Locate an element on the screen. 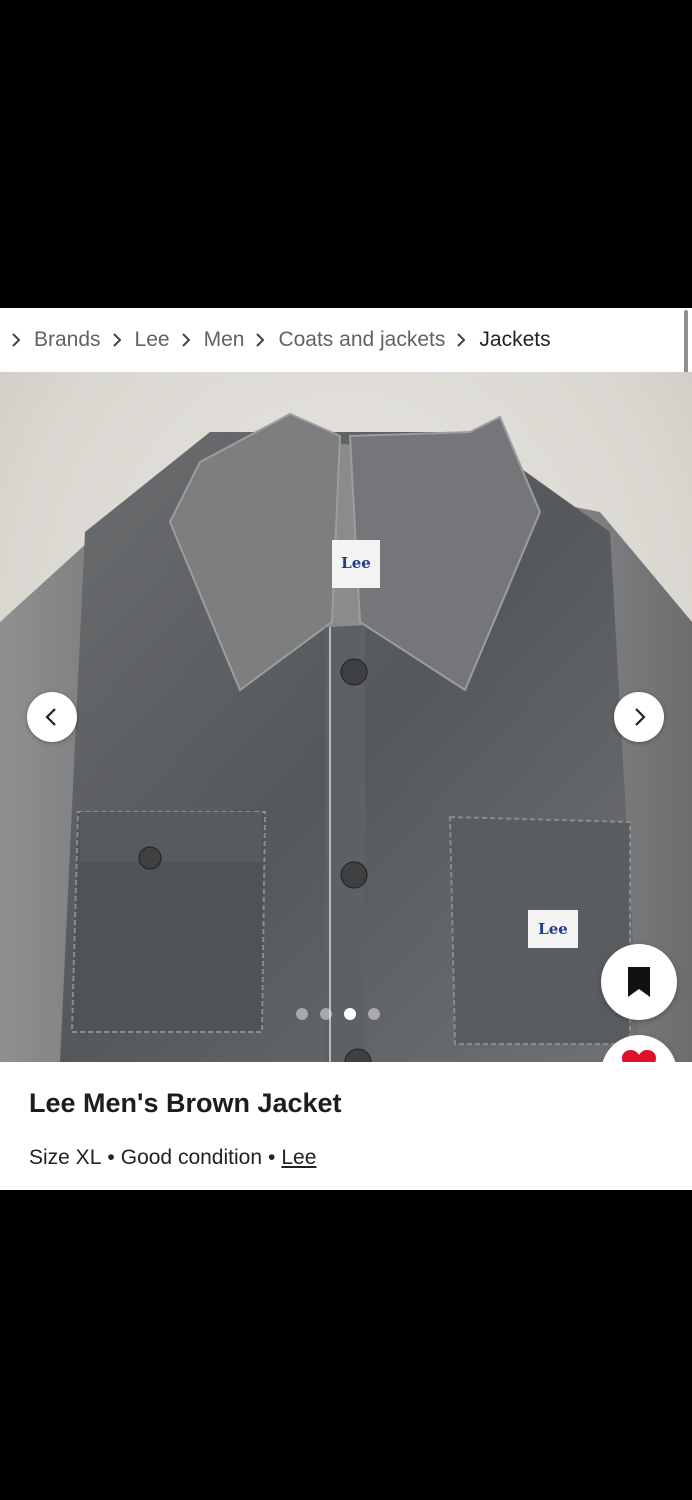  breadcrumb-item-coats-and-jackets: Coats and jackets is located at coordinates (344, 340).